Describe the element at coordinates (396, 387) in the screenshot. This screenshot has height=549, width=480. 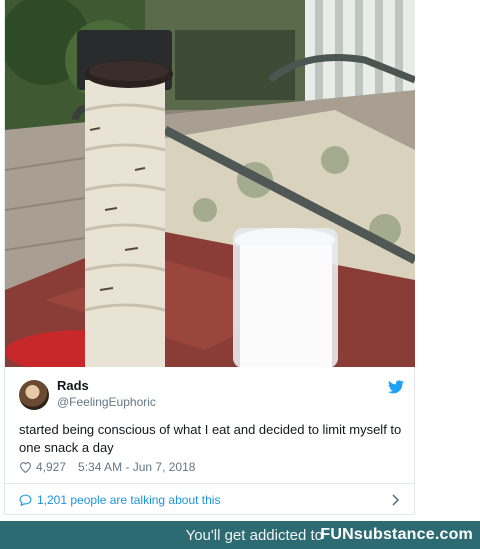
I see `twitter-bird-icon` at that location.